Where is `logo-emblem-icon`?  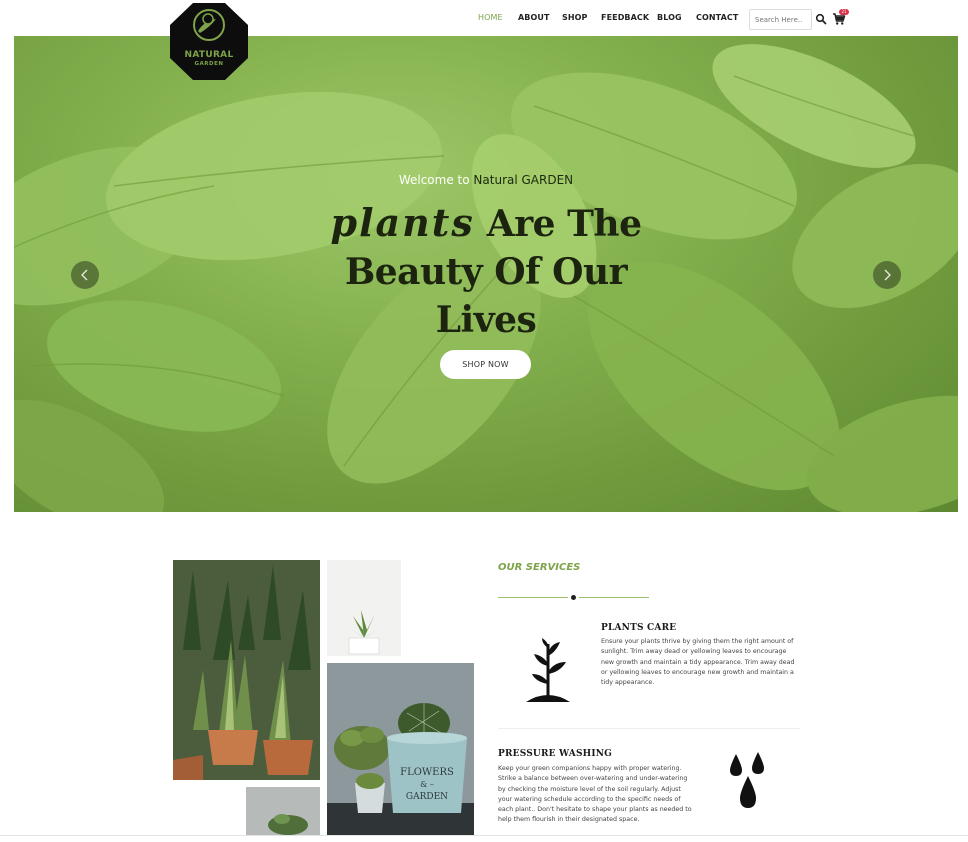 logo-emblem-icon is located at coordinates (209, 41).